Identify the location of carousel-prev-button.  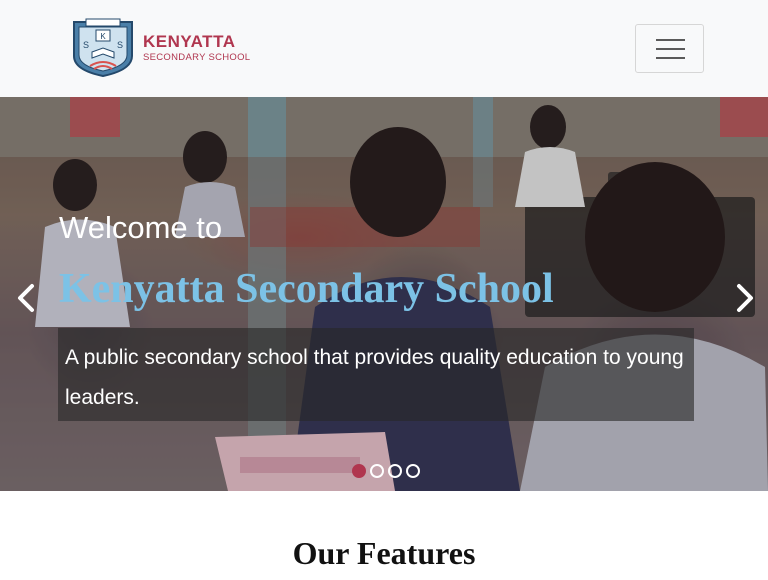
(26, 298).